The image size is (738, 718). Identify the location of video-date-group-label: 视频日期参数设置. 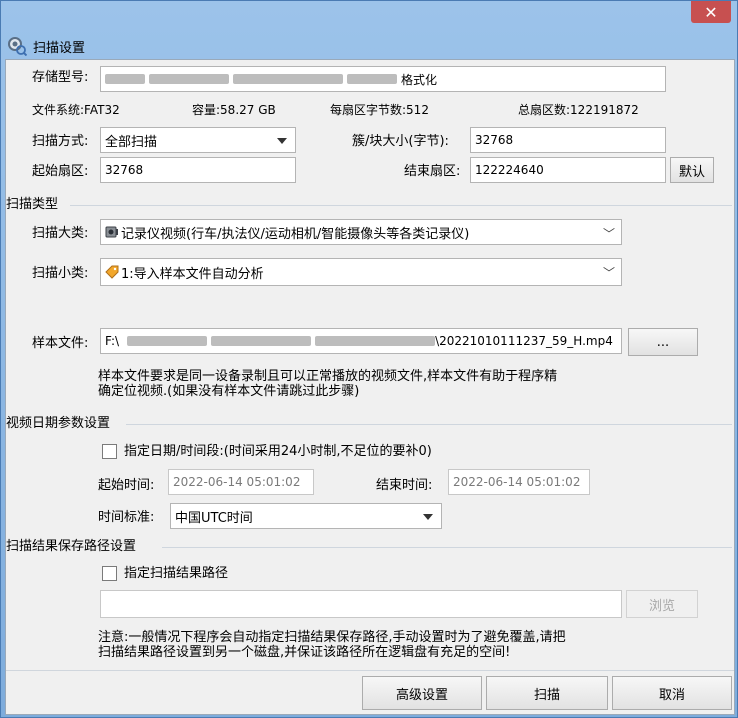
(58, 423).